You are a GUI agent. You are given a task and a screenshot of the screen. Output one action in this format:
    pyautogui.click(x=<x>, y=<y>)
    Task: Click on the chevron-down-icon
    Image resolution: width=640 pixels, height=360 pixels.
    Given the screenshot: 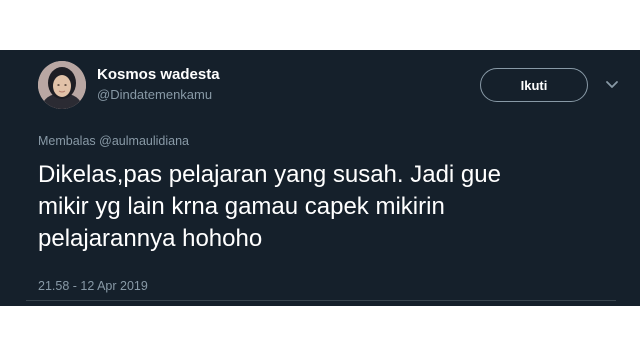 What is the action you would take?
    pyautogui.click(x=612, y=85)
    